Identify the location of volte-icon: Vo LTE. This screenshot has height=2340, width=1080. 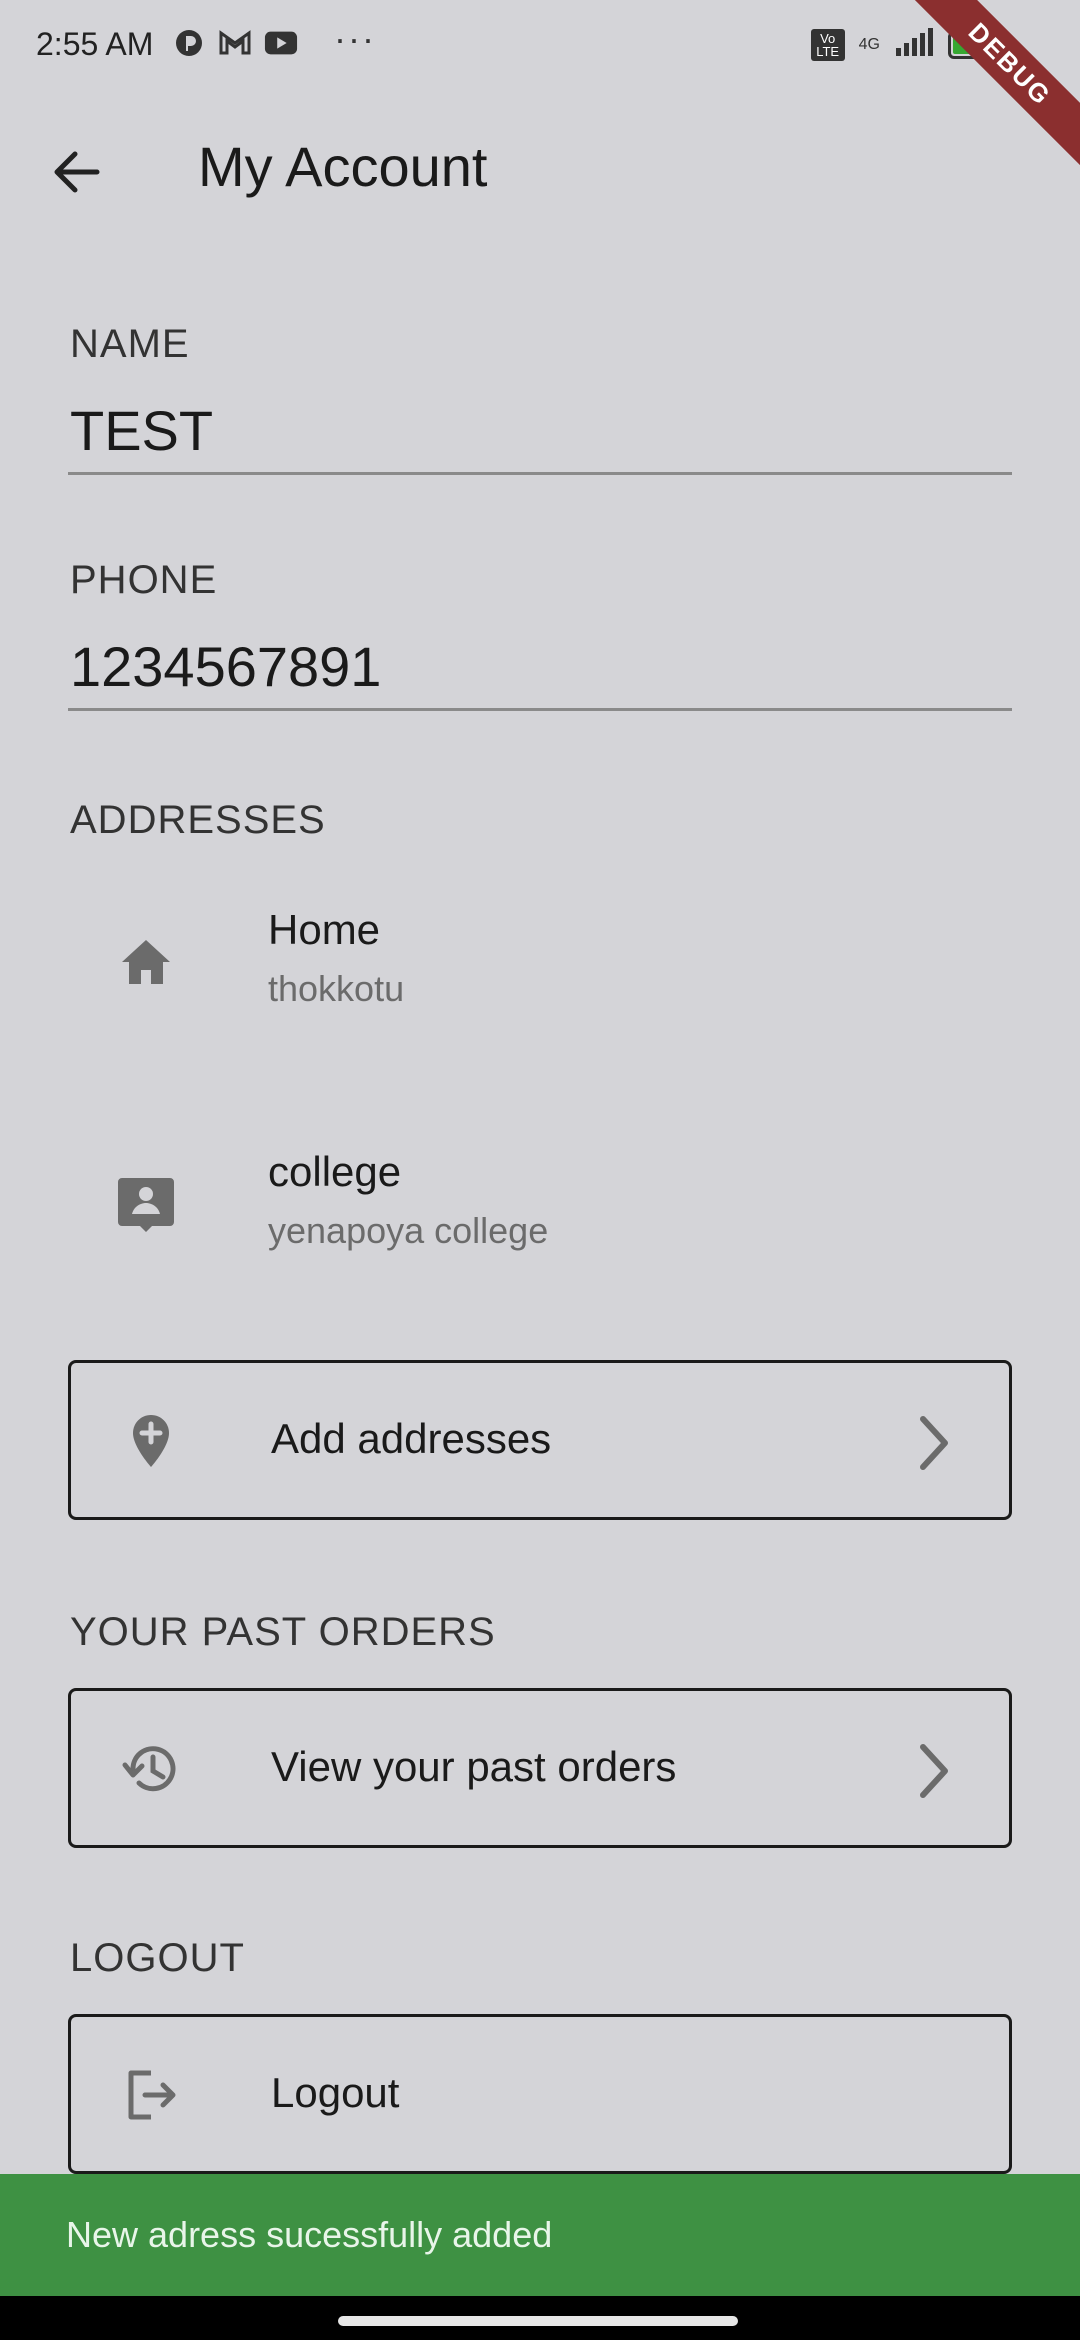
(827, 44).